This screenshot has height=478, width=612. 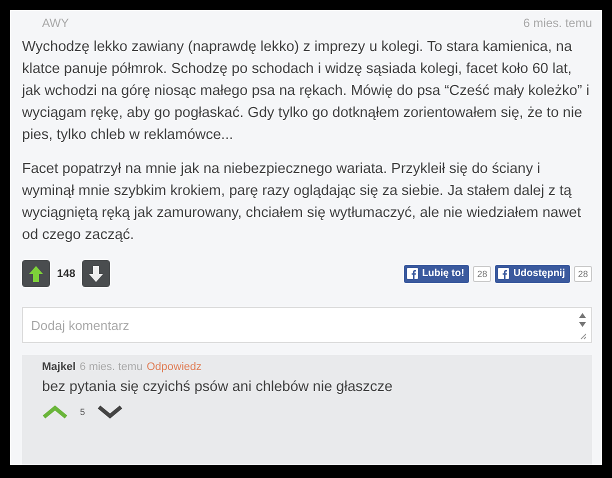 I want to click on comment-field: Dodaj komentarz, so click(x=307, y=325).